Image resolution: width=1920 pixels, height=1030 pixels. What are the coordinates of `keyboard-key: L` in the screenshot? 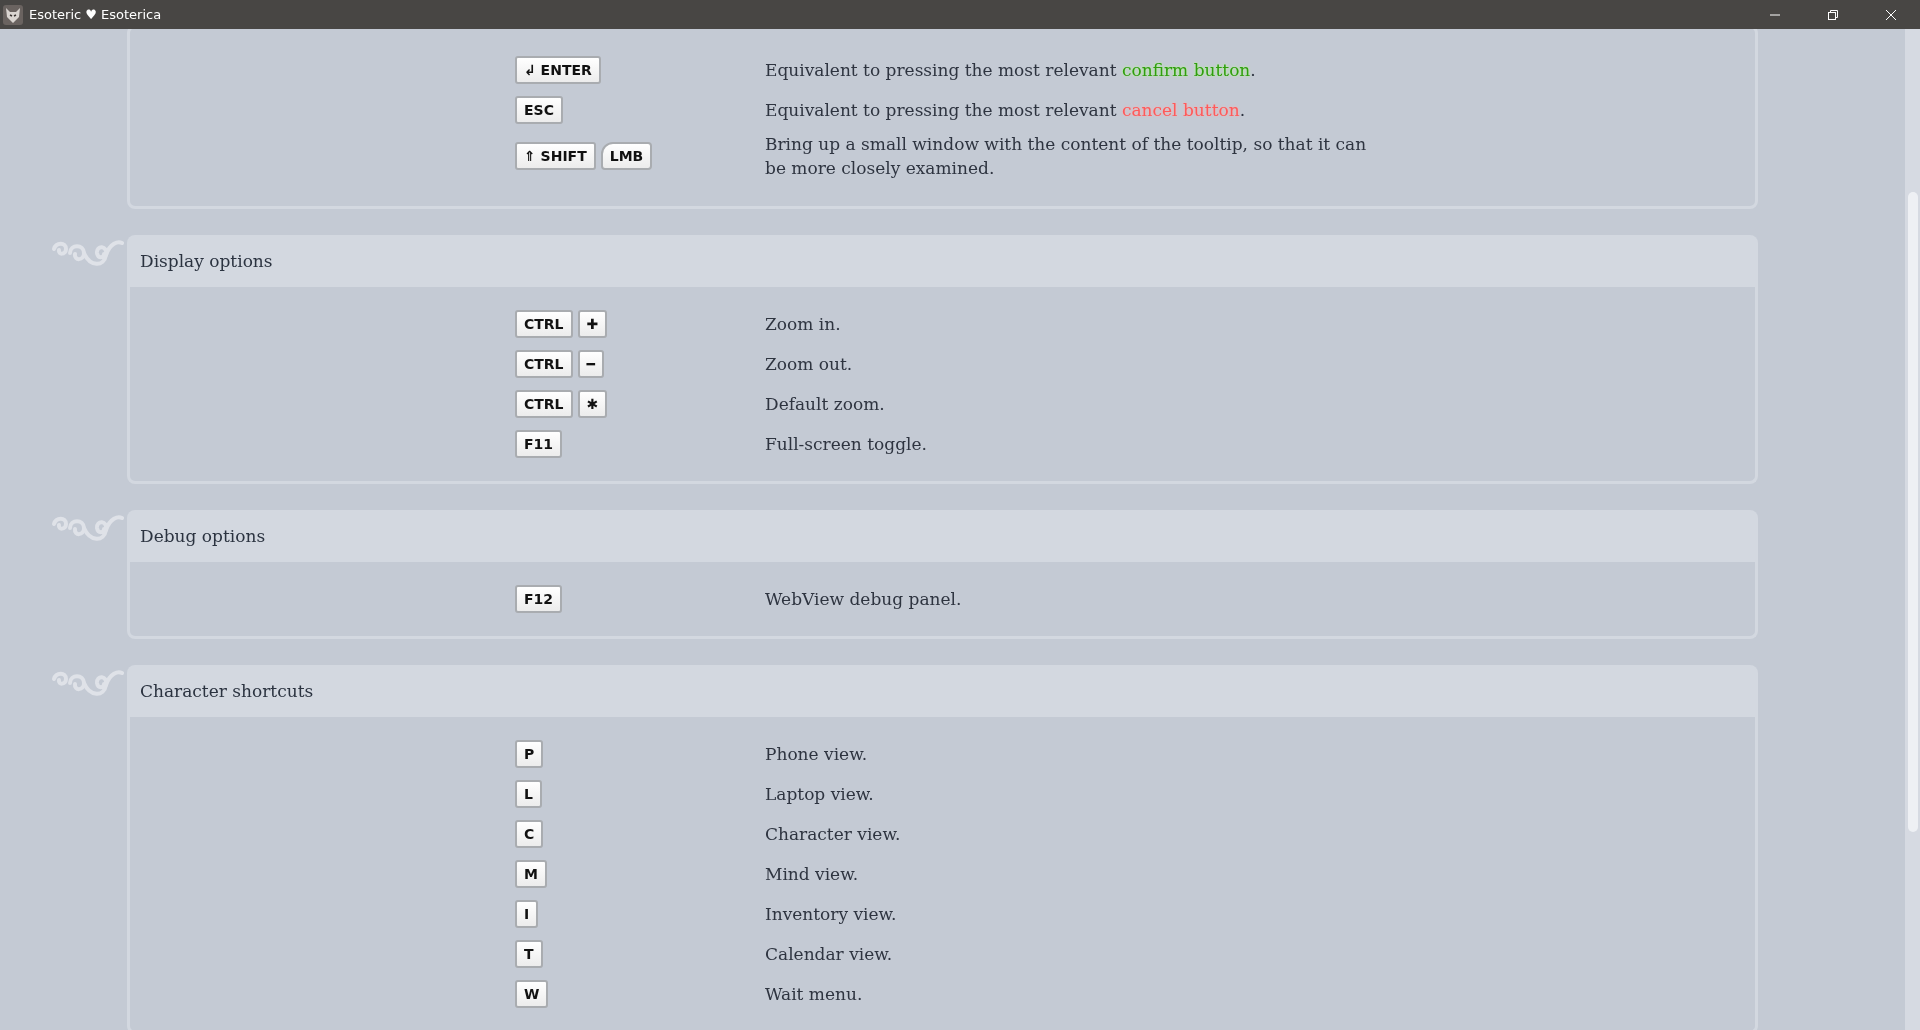 It's located at (528, 794).